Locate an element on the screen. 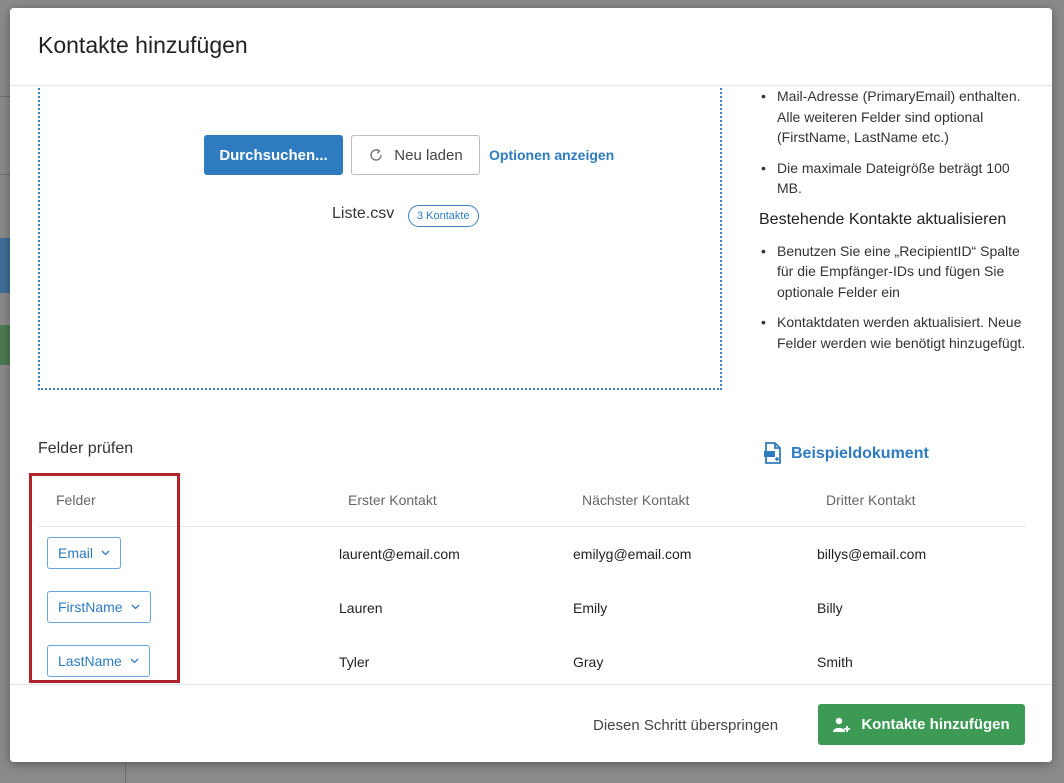 The width and height of the screenshot is (1064, 783). sample-document-label: Beispieldokument is located at coordinates (860, 453).